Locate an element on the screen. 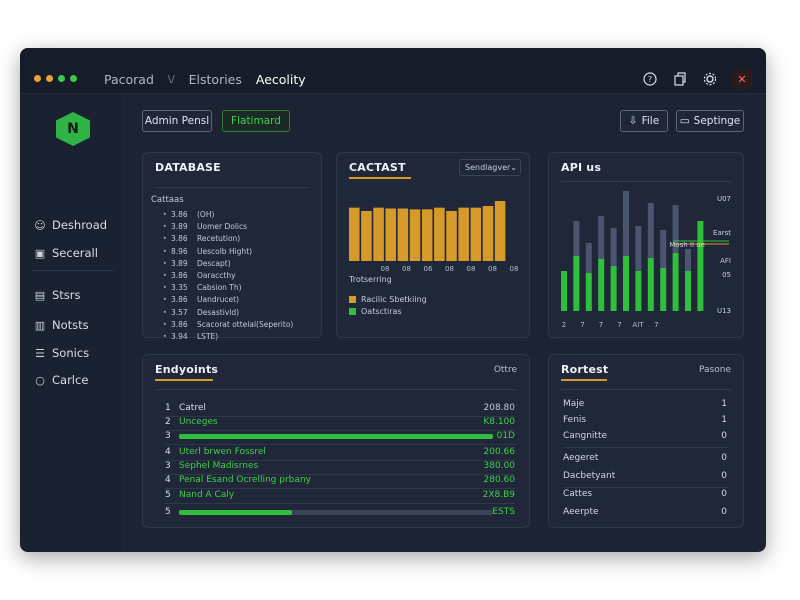 The height and width of the screenshot is (600, 800). table-row: 1 Catrel 208.80 is located at coordinates (340, 408).